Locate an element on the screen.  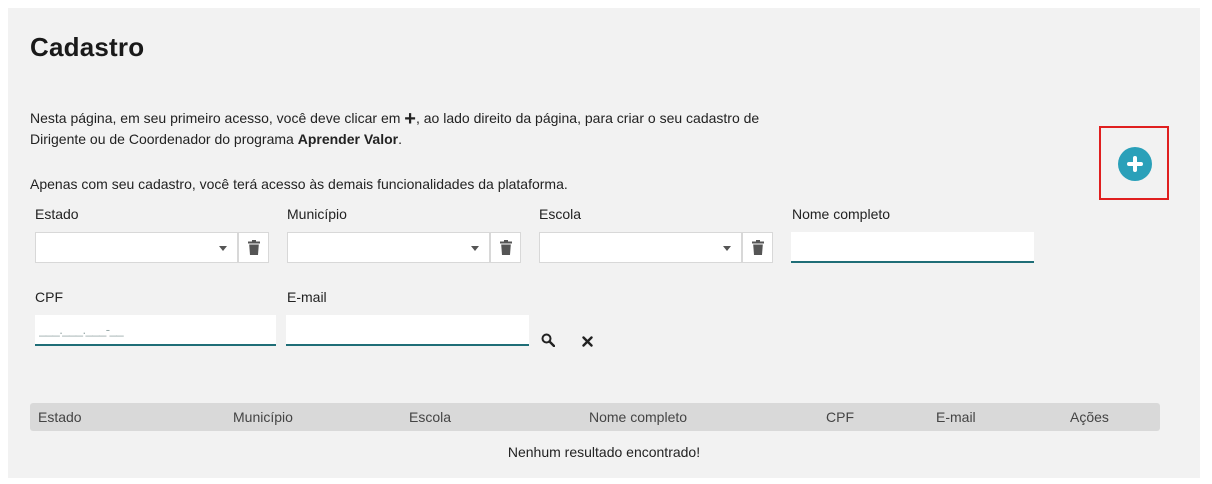
program-name: Aprender Valor is located at coordinates (348, 139).